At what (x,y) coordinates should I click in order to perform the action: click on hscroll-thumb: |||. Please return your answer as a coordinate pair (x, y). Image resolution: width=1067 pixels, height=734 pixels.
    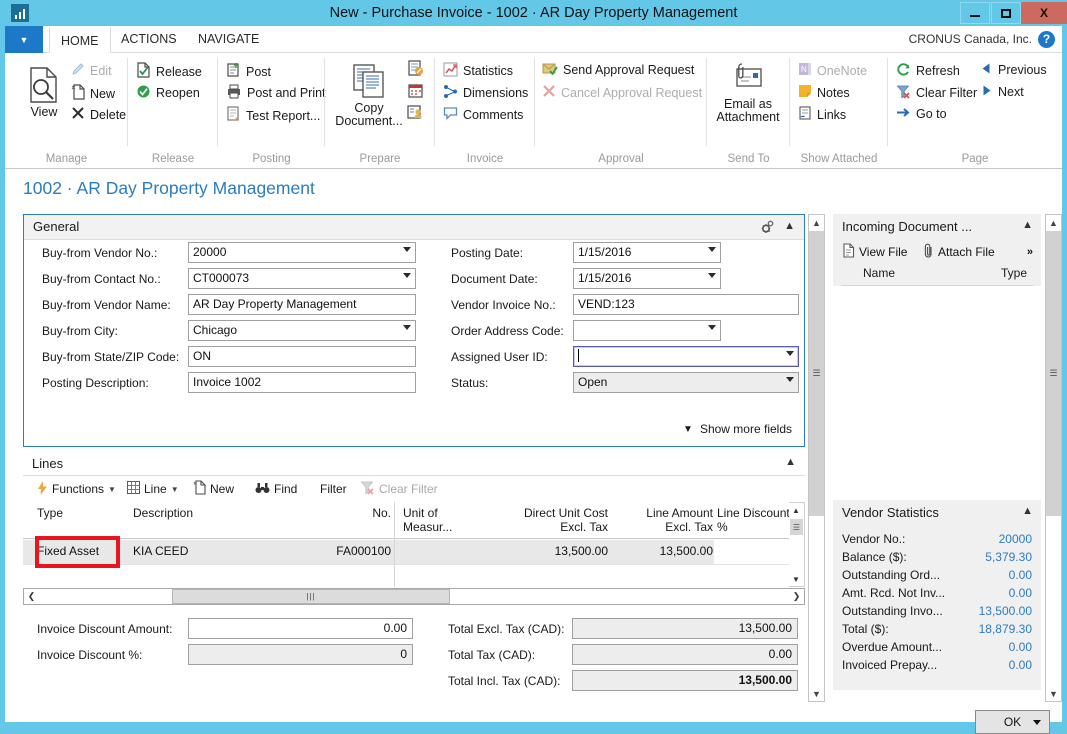
    Looking at the image, I should click on (311, 596).